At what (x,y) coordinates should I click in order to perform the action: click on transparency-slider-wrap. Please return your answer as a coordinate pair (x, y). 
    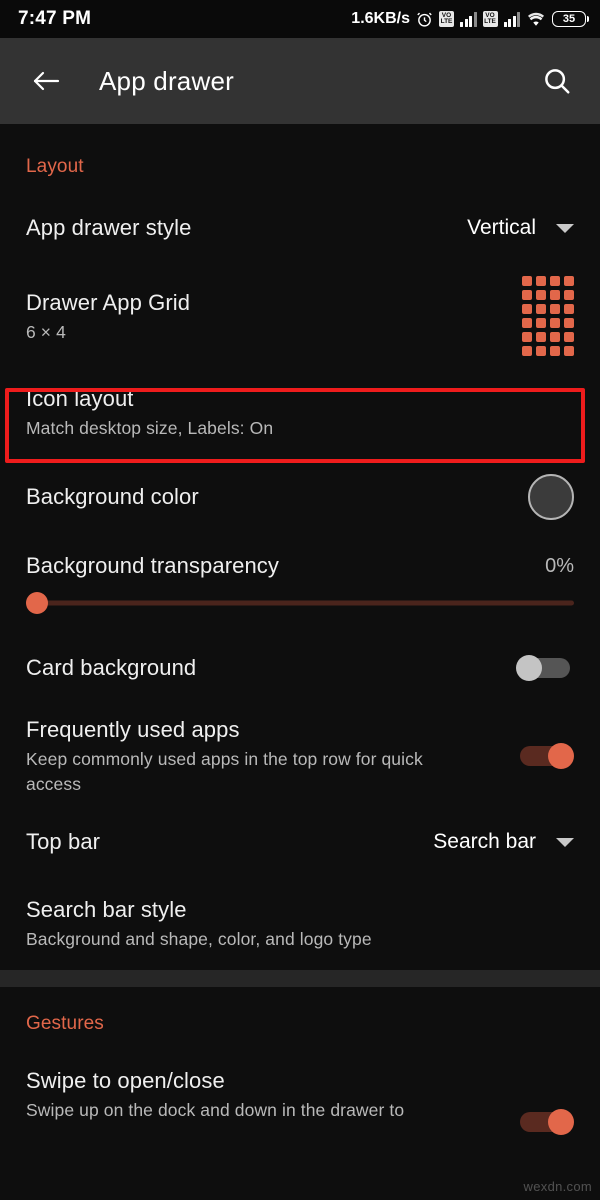
    Looking at the image, I should click on (300, 601).